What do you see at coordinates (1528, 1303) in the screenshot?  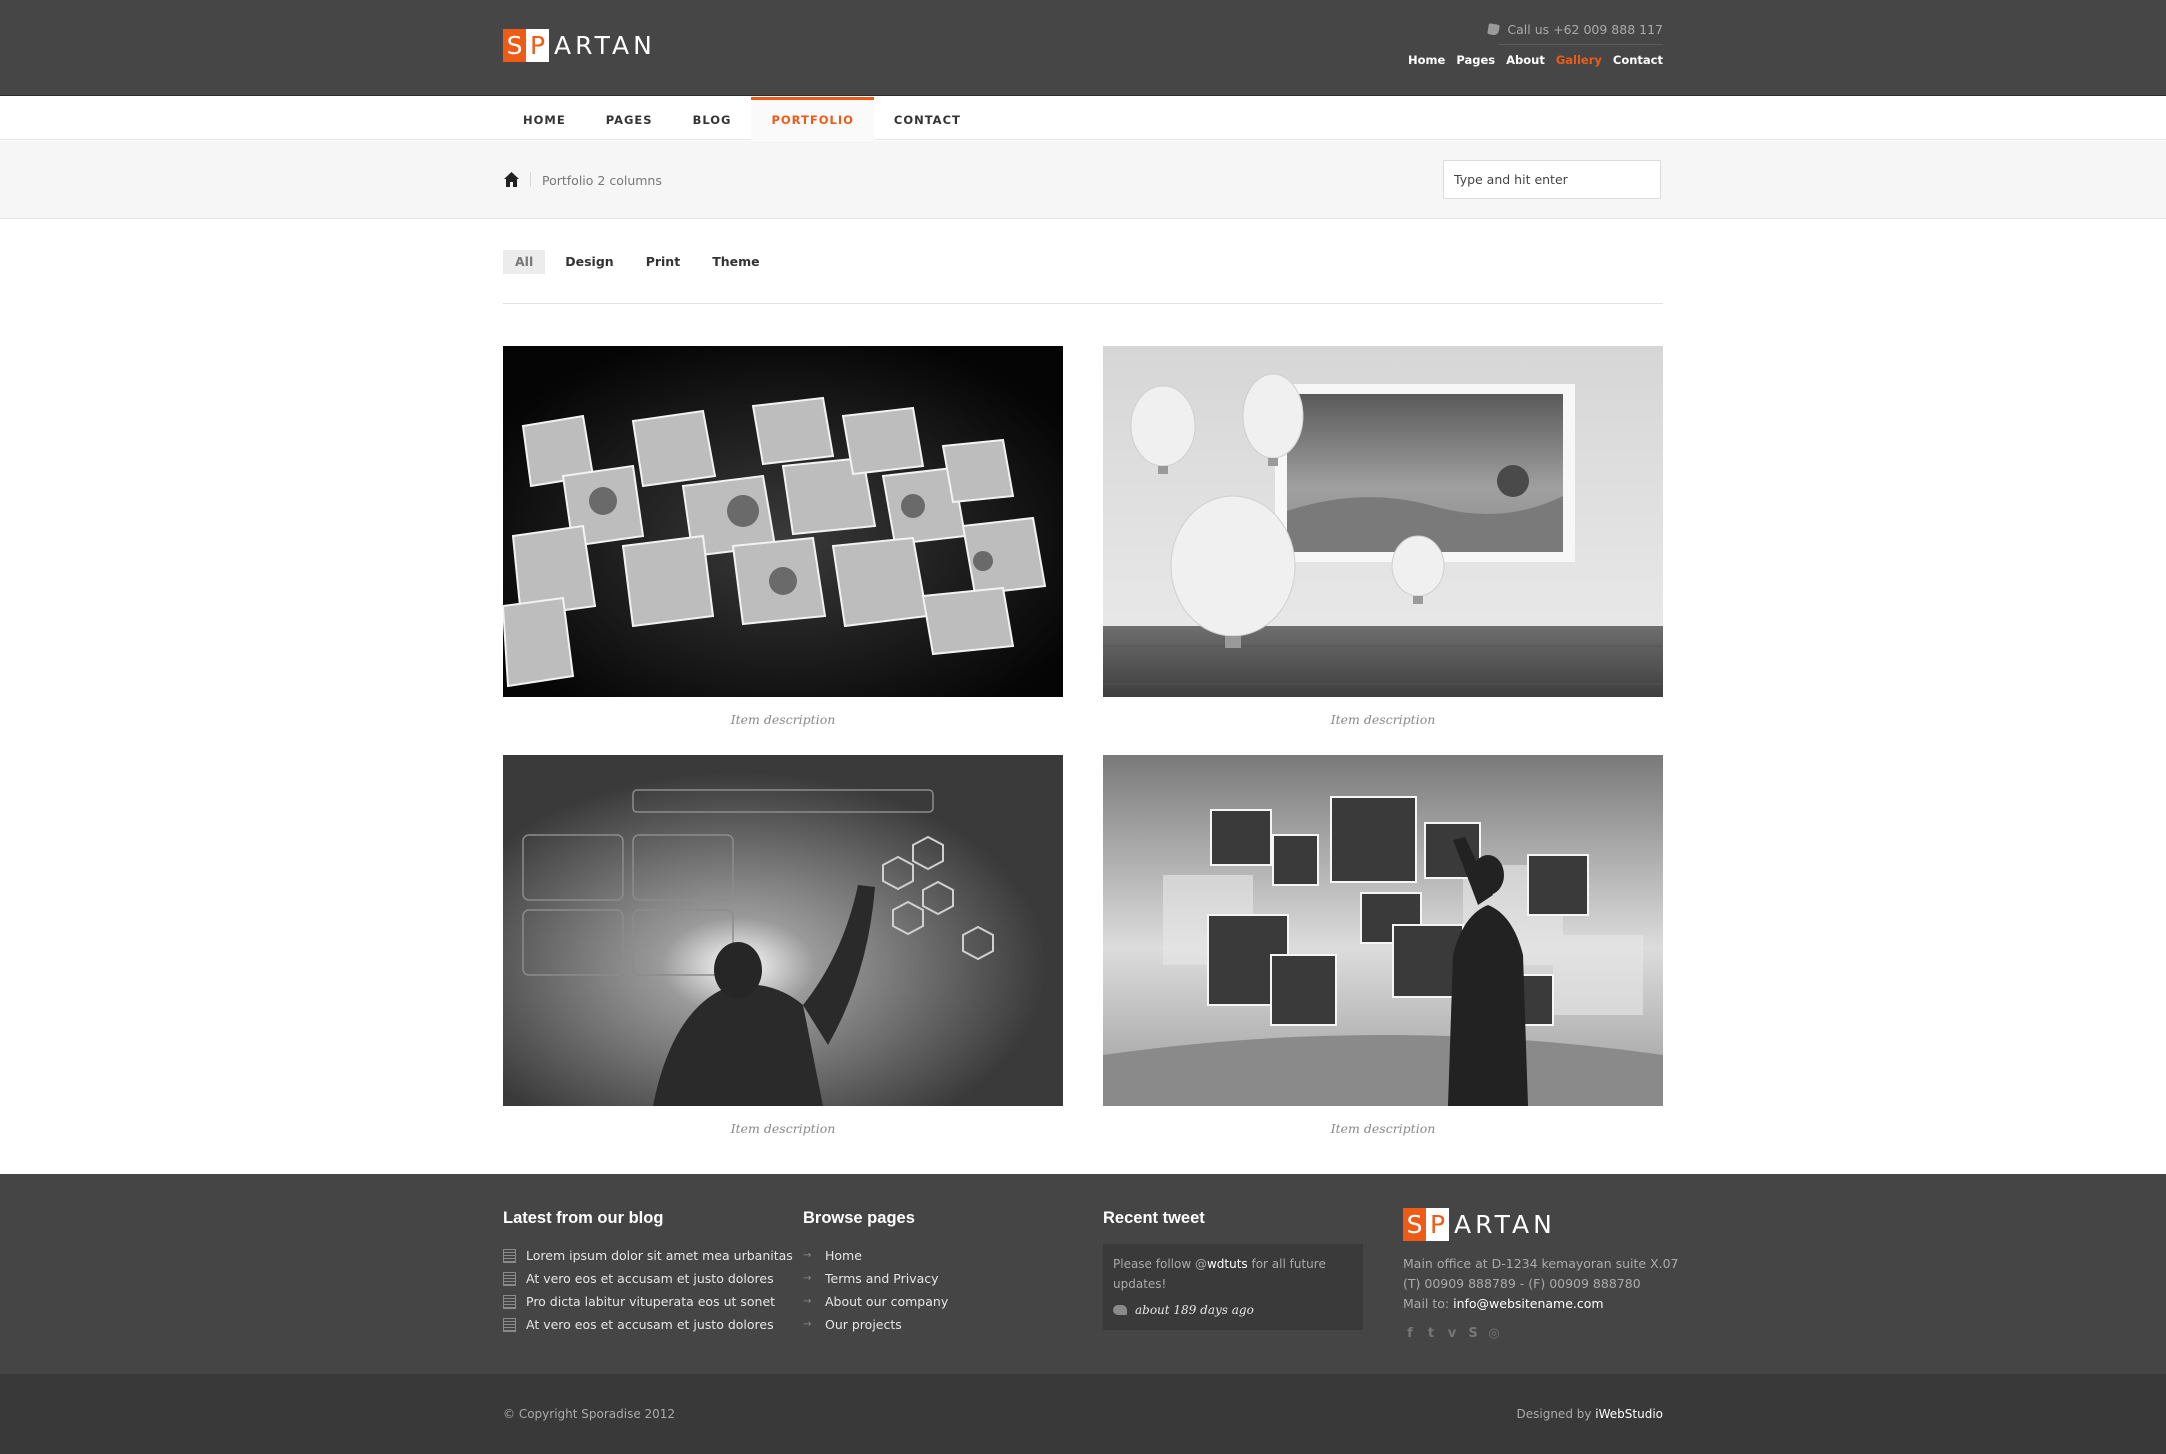 I see `mail-link: info@websitename.com` at bounding box center [1528, 1303].